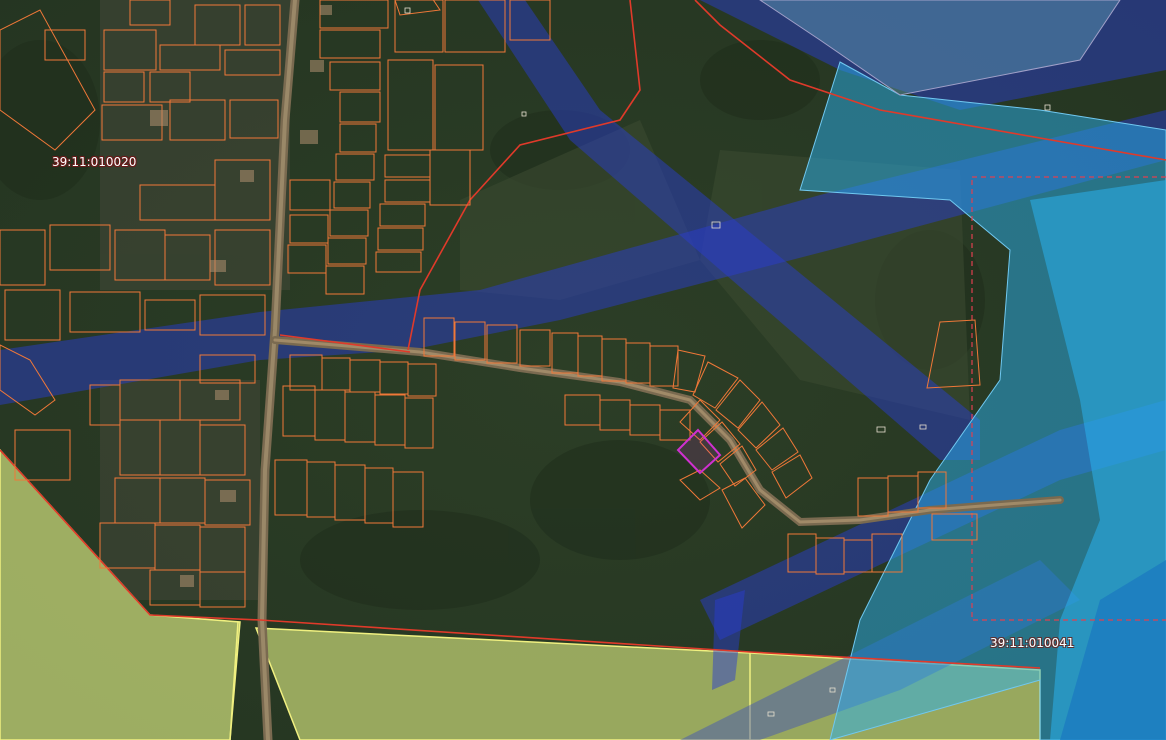 Image resolution: width=1166 pixels, height=740 pixels. Describe the element at coordinates (94, 162) in the screenshot. I see `quarter-label-010020: 39:11:010020` at that location.